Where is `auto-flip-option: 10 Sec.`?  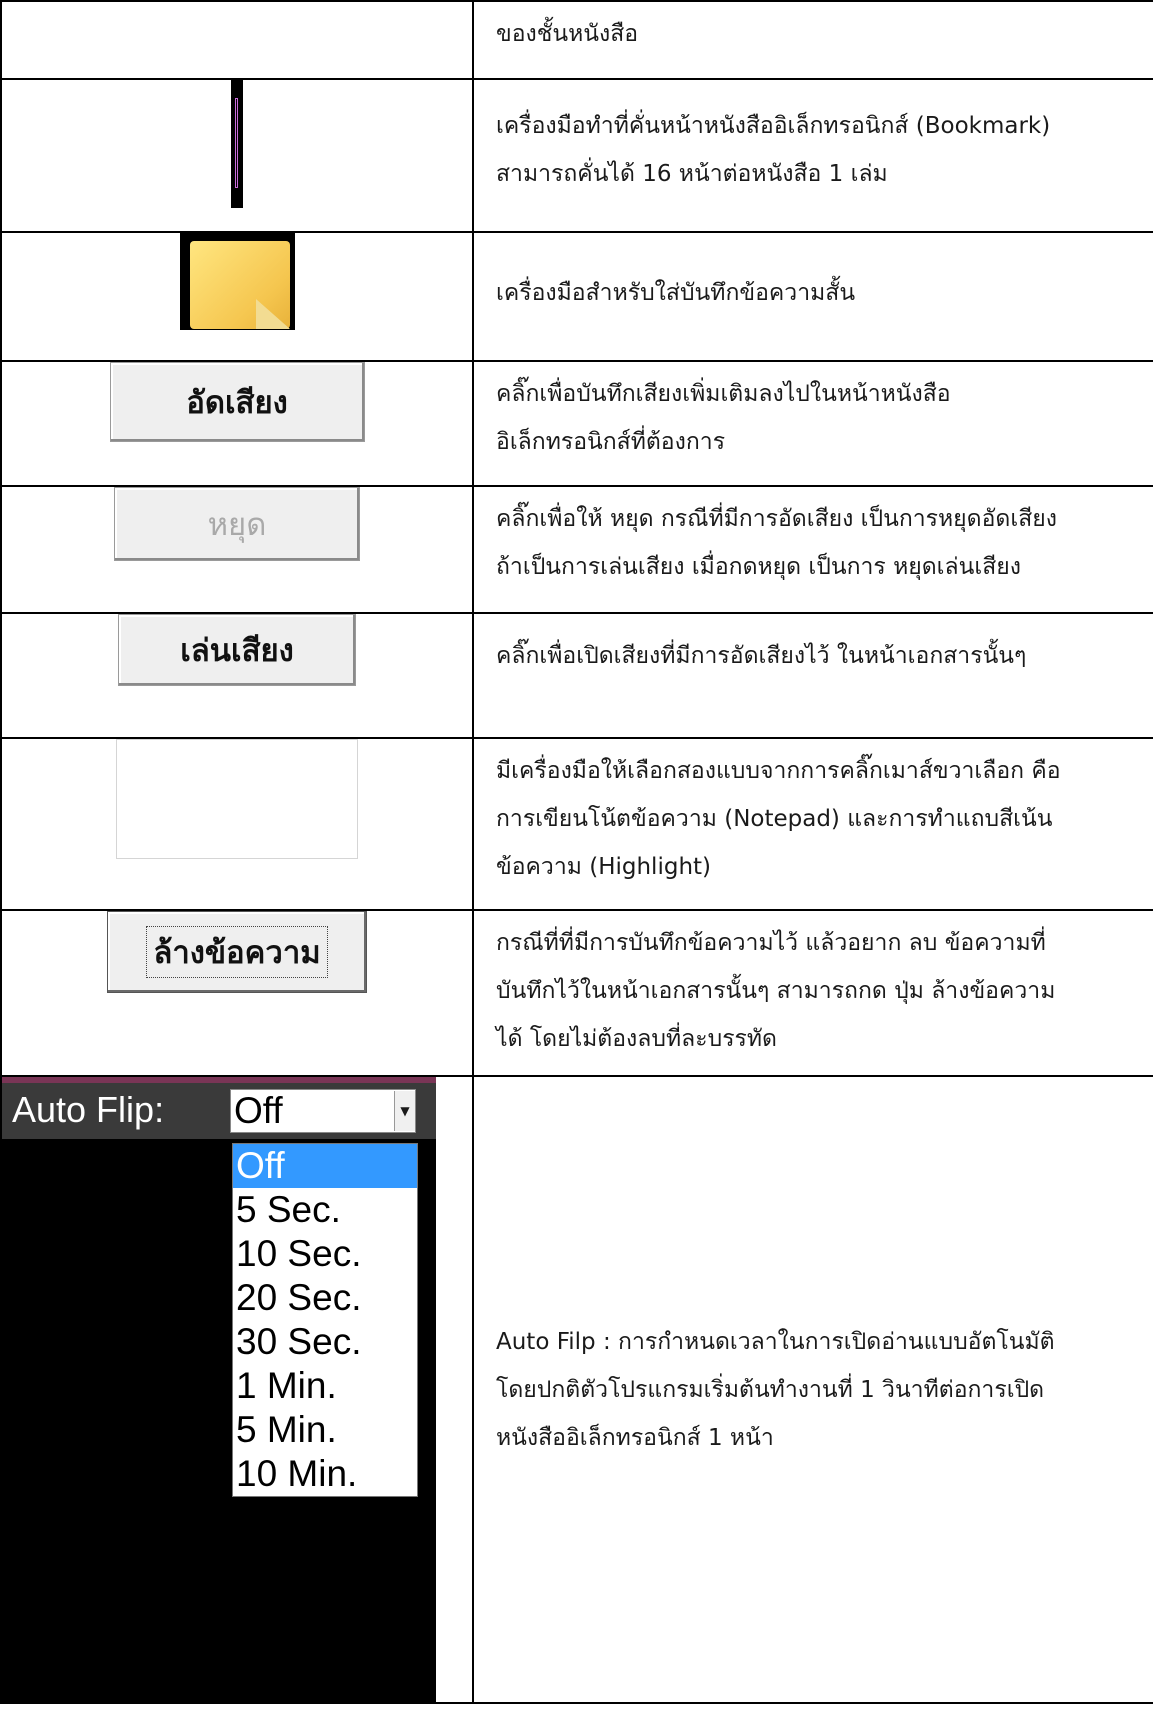
auto-flip-option: 10 Sec. is located at coordinates (325, 1254).